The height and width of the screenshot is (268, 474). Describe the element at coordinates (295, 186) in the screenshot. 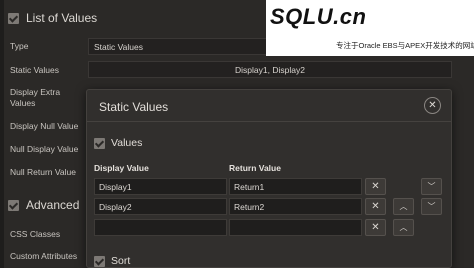

I see `return-value-input: Return1` at that location.